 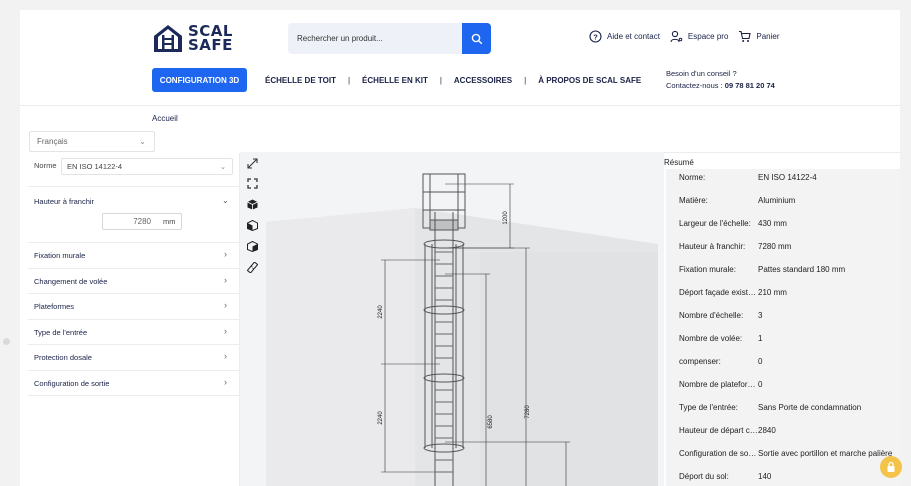 What do you see at coordinates (63, 357) in the screenshot?
I see `section-label: Protection dosale` at bounding box center [63, 357].